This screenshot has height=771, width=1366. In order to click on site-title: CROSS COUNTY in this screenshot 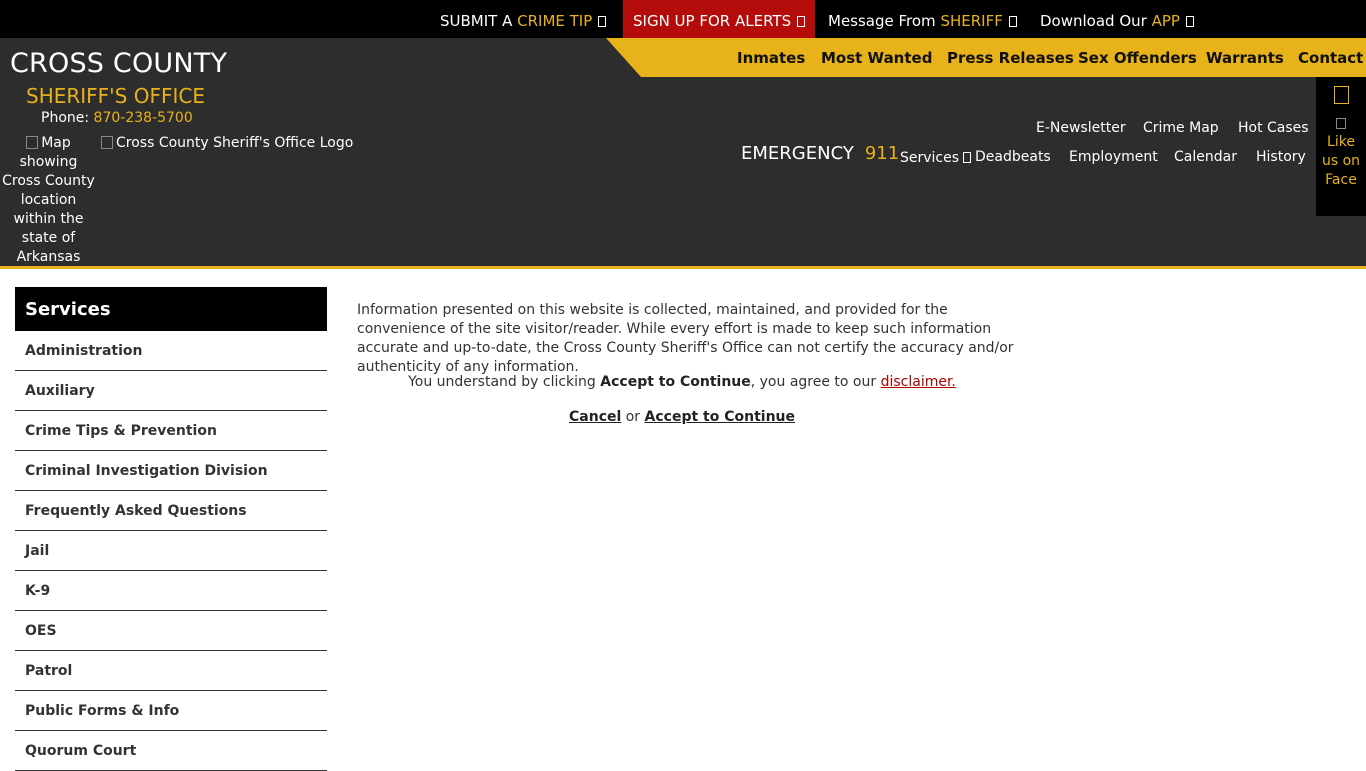, I will do `click(118, 63)`.